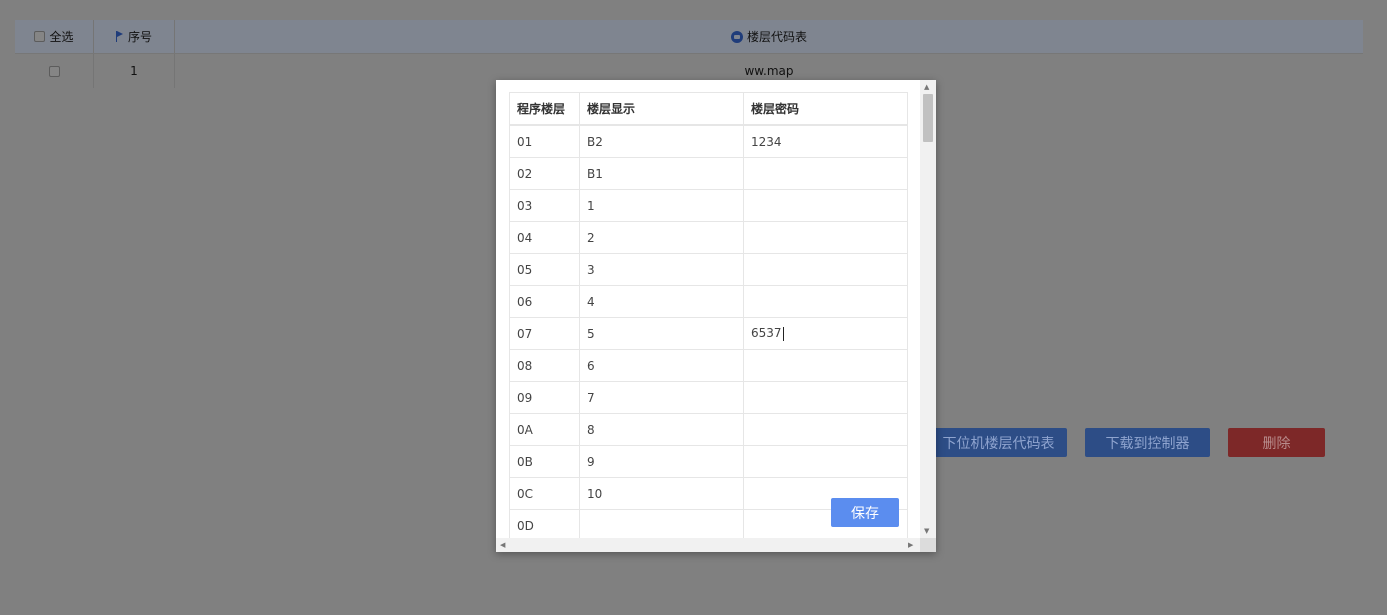  I want to click on floor-display-cell: 7, so click(661, 397).